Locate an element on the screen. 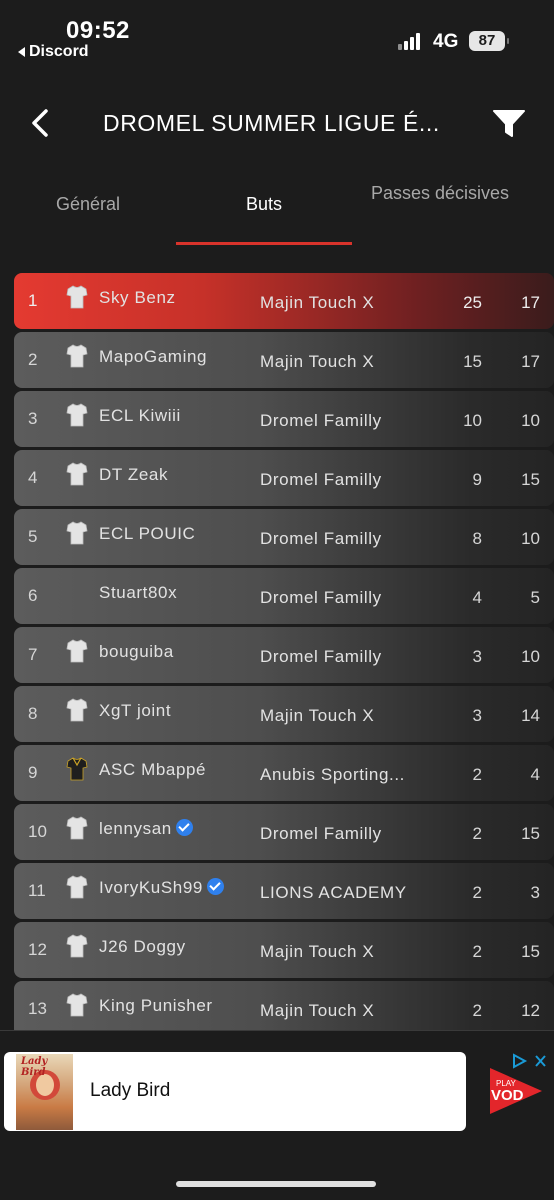  player-name-text: J26 Doggy is located at coordinates (142, 946).